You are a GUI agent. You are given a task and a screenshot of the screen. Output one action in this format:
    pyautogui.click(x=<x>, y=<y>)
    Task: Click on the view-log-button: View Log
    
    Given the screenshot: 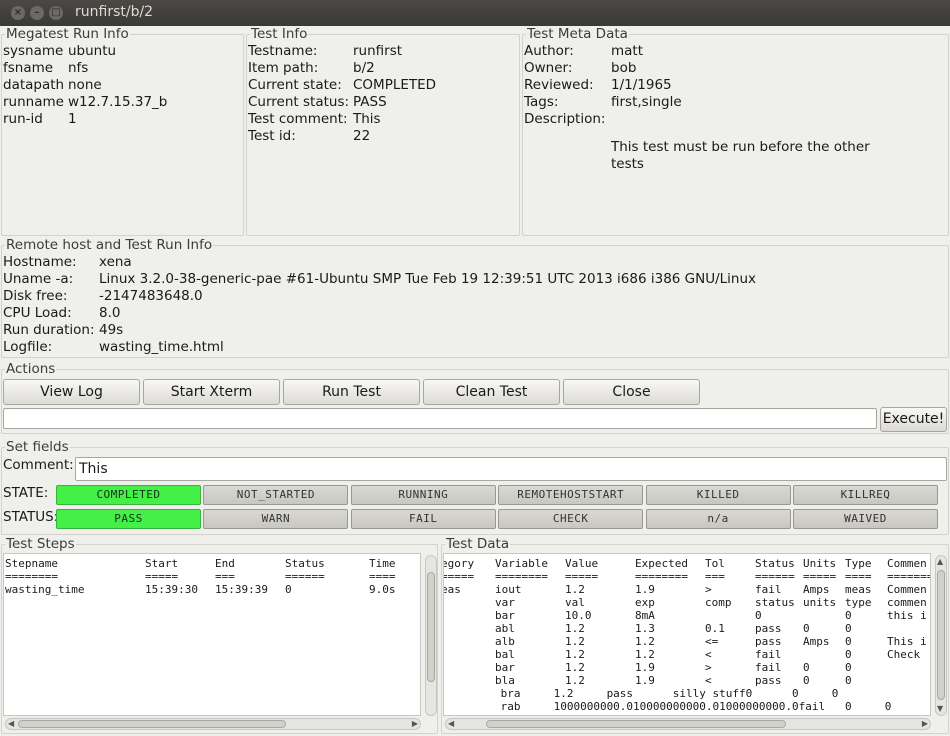 What is the action you would take?
    pyautogui.click(x=71, y=392)
    